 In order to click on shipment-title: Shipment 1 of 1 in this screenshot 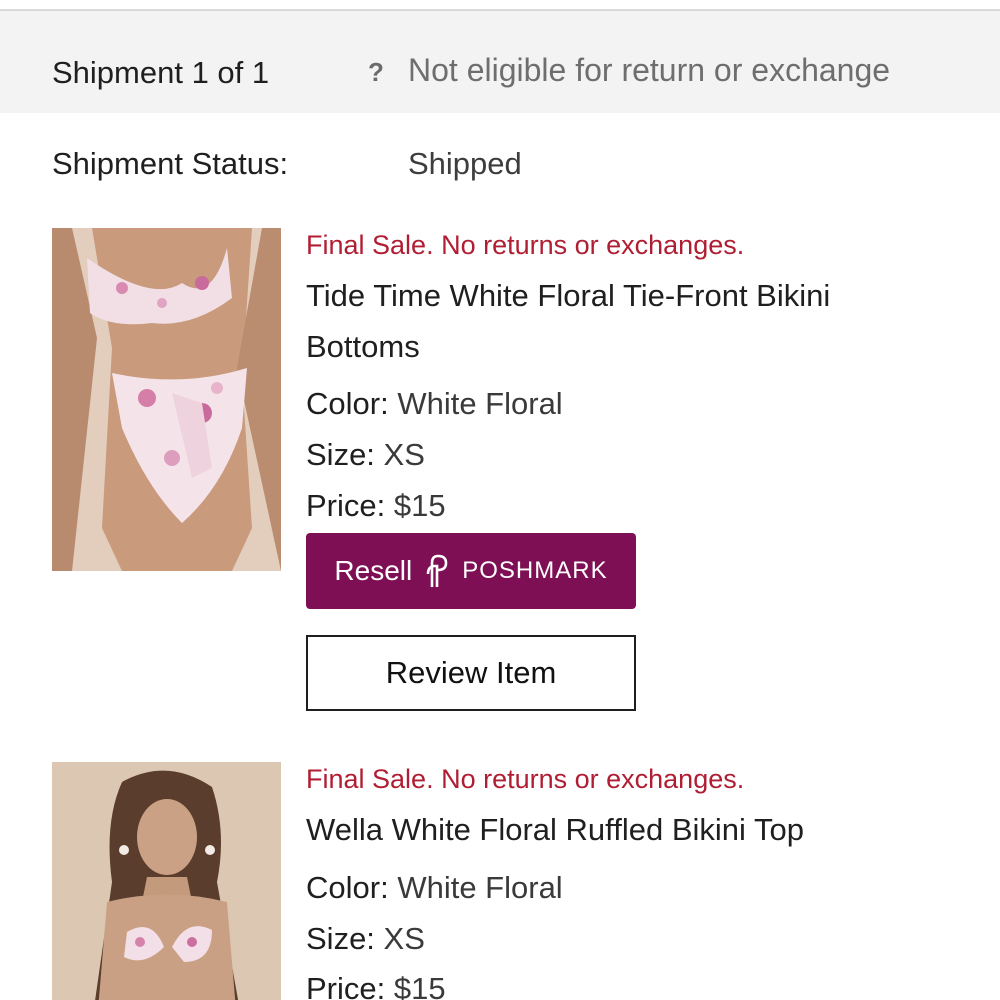, I will do `click(161, 72)`.